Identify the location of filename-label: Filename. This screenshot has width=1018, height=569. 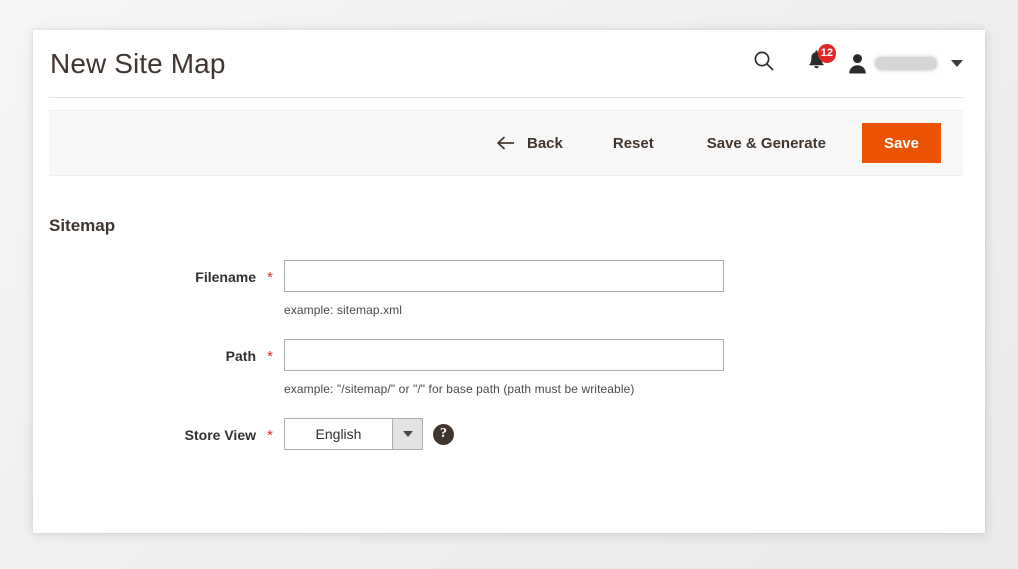
(225, 277).